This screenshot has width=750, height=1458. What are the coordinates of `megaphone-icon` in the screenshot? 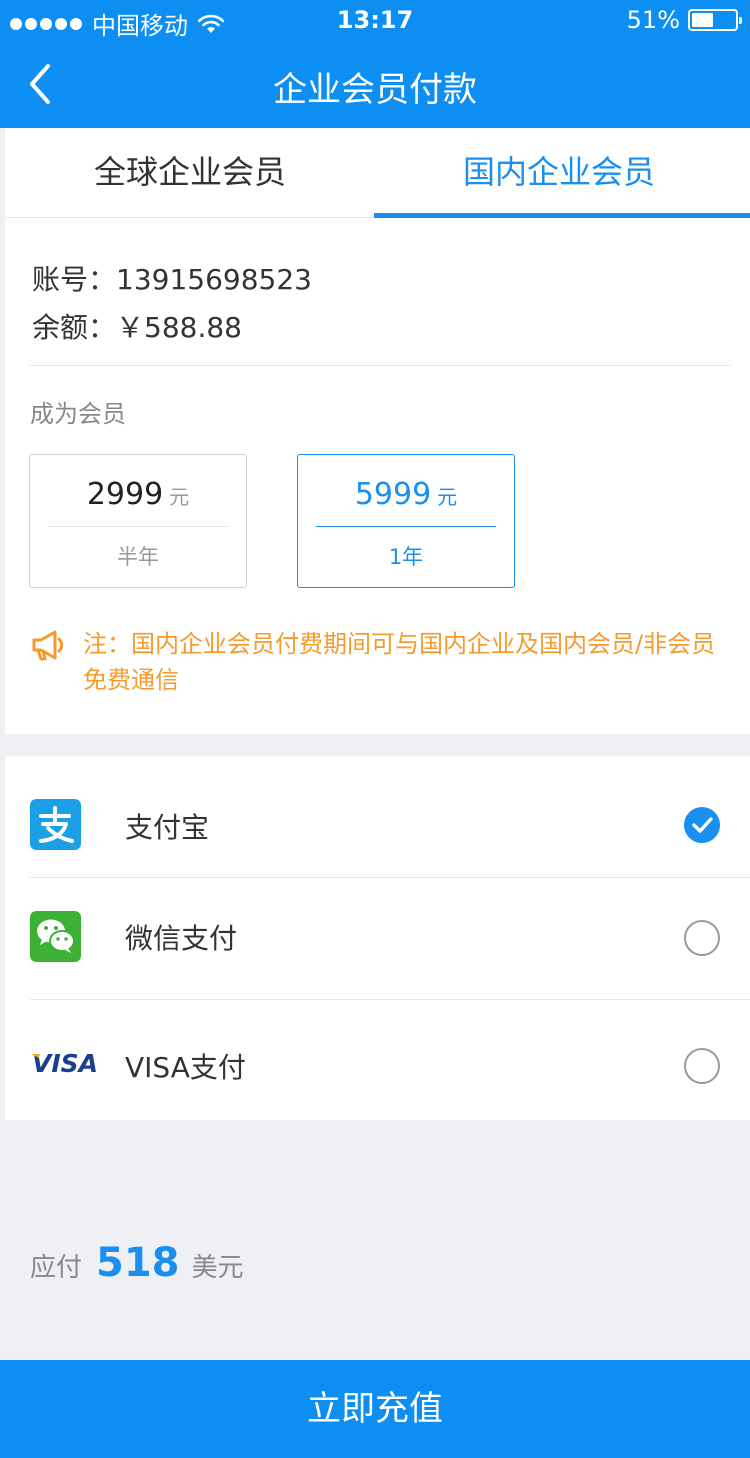 It's located at (48, 645).